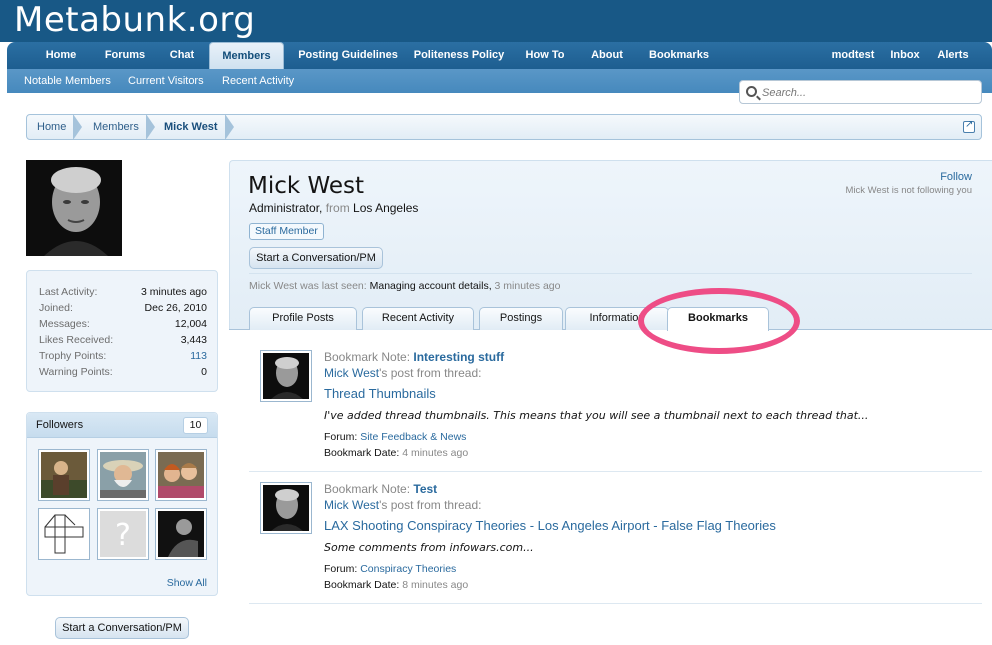  I want to click on stat-value: 12,004, so click(190, 324).